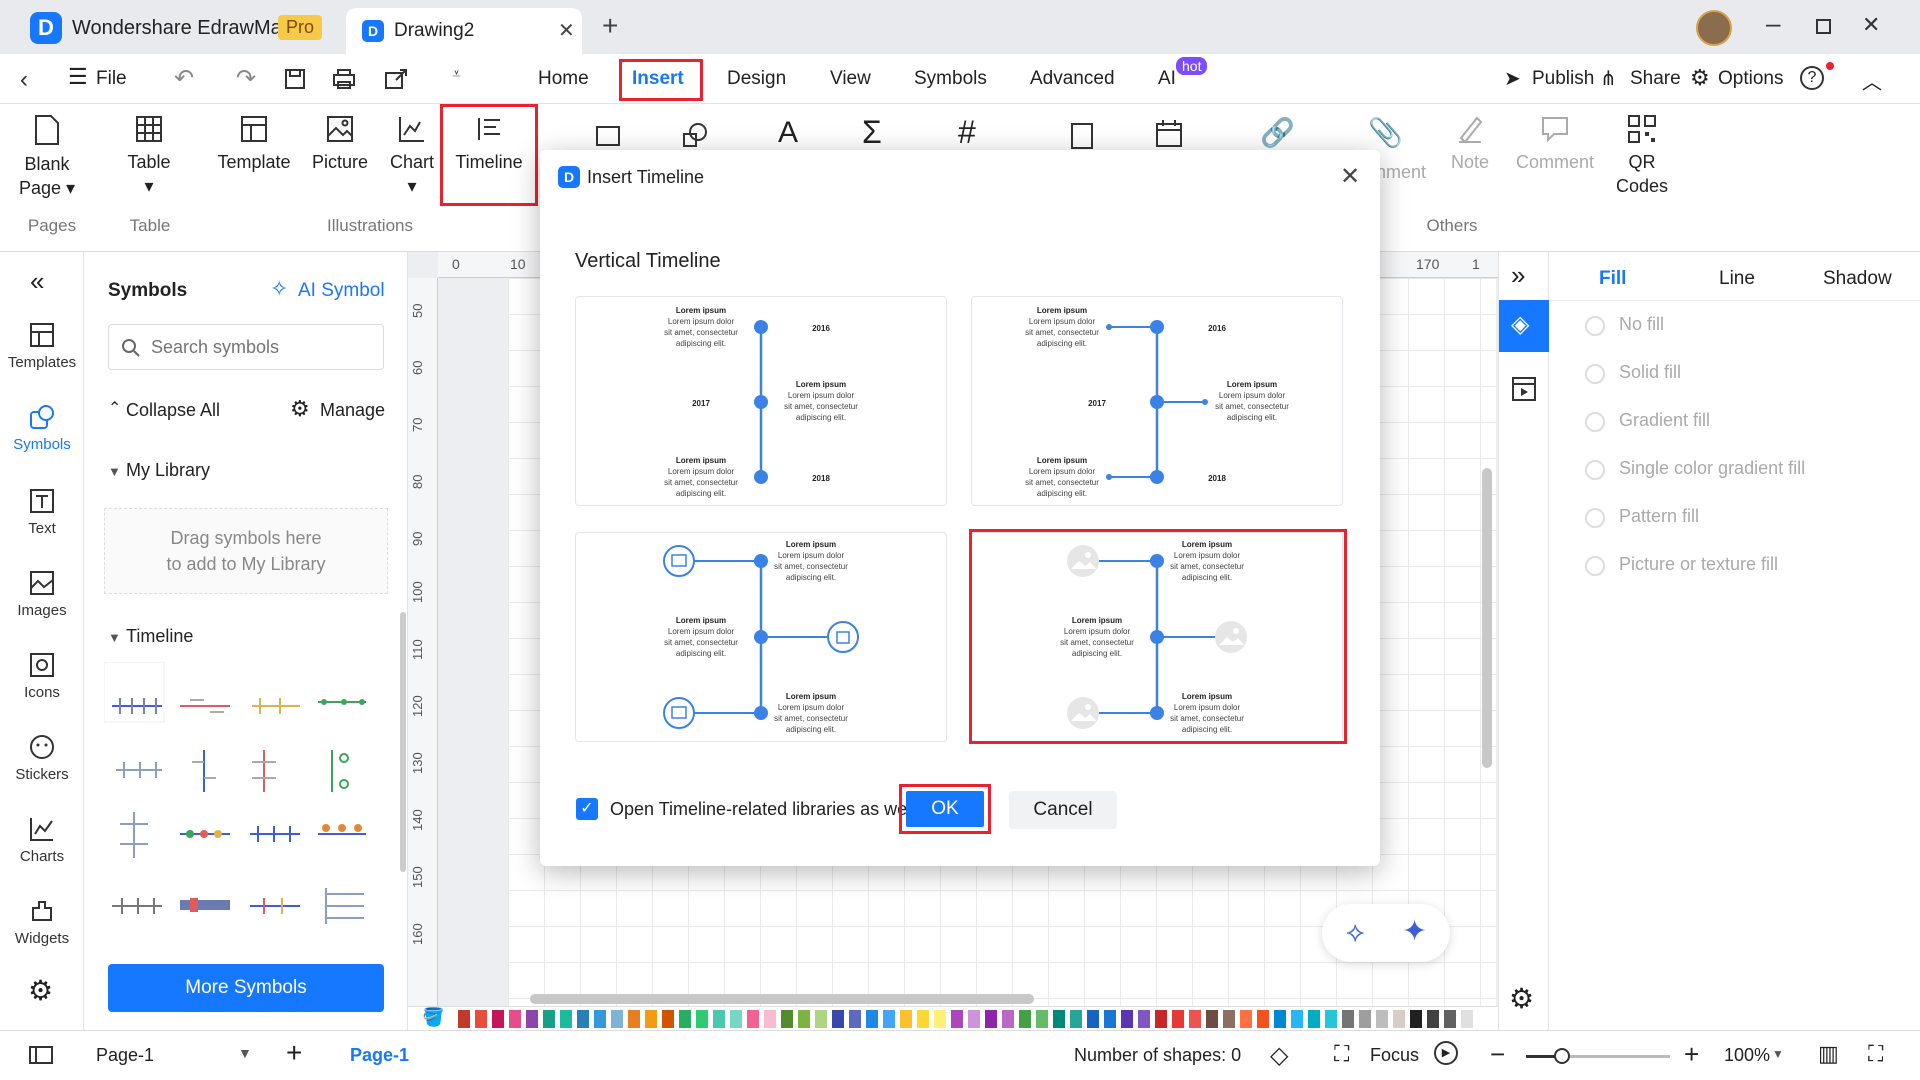 This screenshot has width=1920, height=1080. I want to click on timeline-thumbnails, so click(249, 807).